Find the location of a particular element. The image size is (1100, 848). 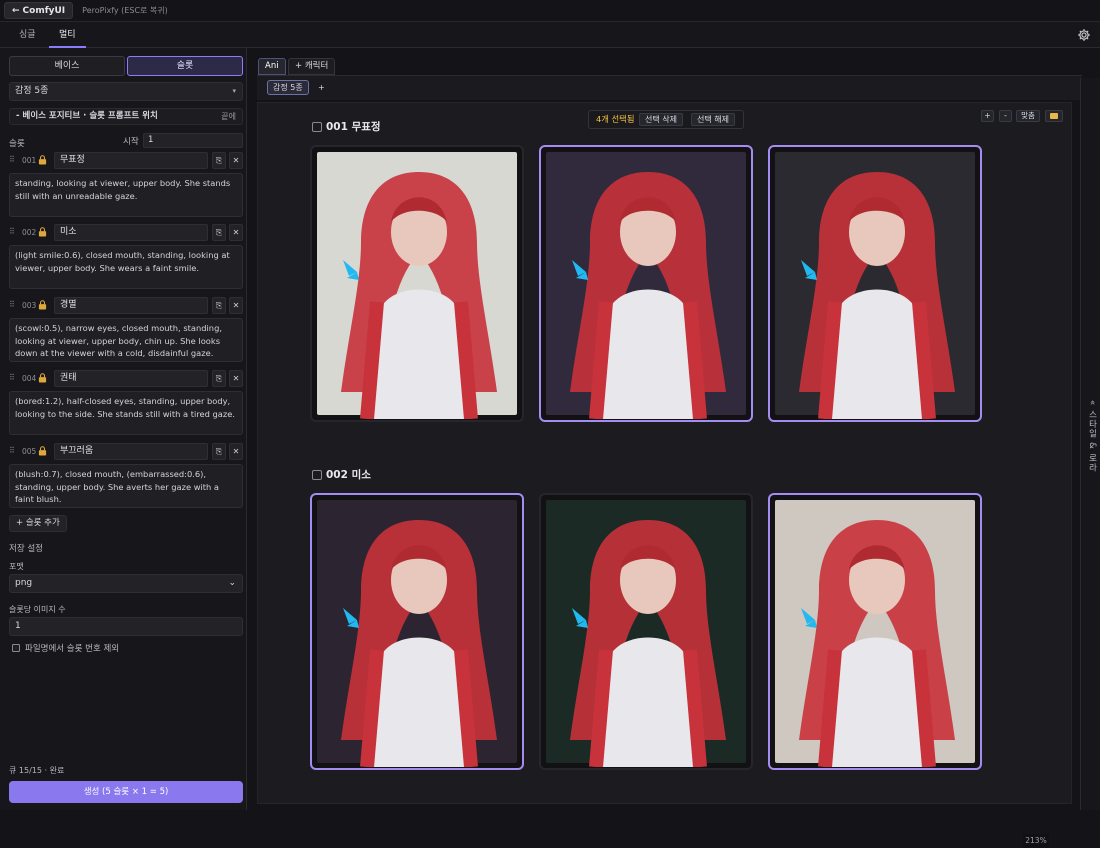

zoom-in-button: + is located at coordinates (987, 116).